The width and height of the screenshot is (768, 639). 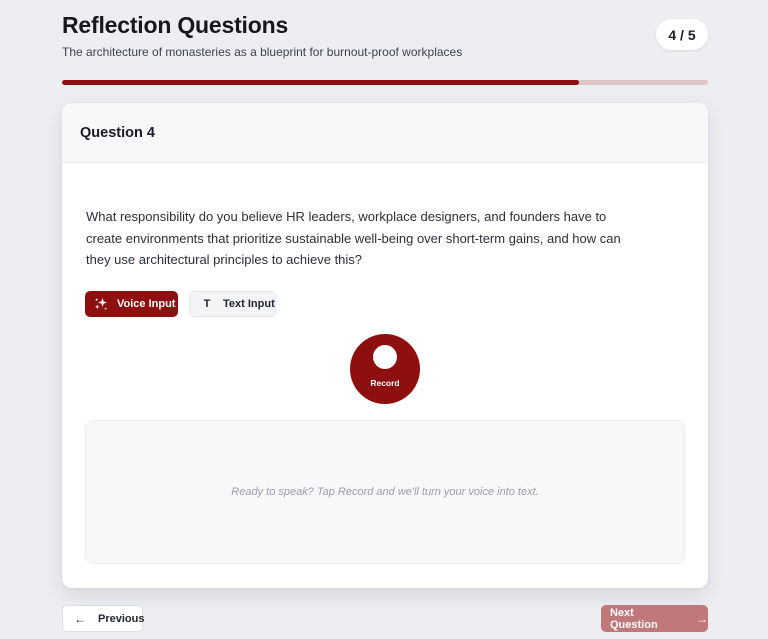 What do you see at coordinates (682, 34) in the screenshot?
I see `question-counter: 4 / 5` at bounding box center [682, 34].